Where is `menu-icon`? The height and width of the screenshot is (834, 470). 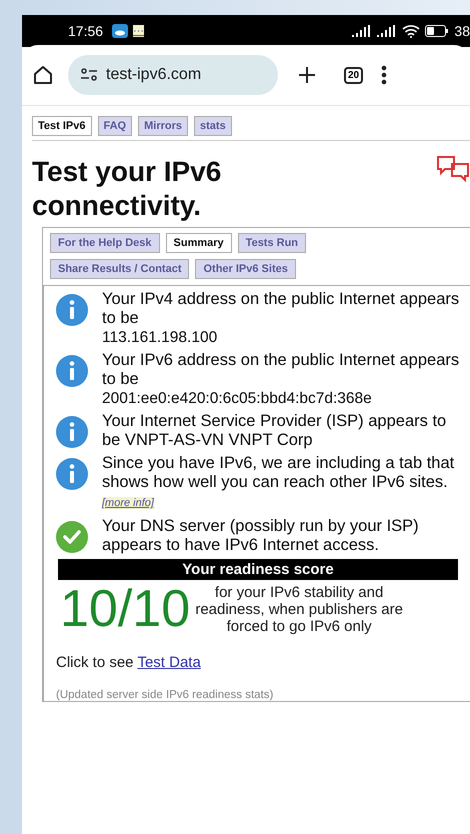
menu-icon is located at coordinates (384, 75).